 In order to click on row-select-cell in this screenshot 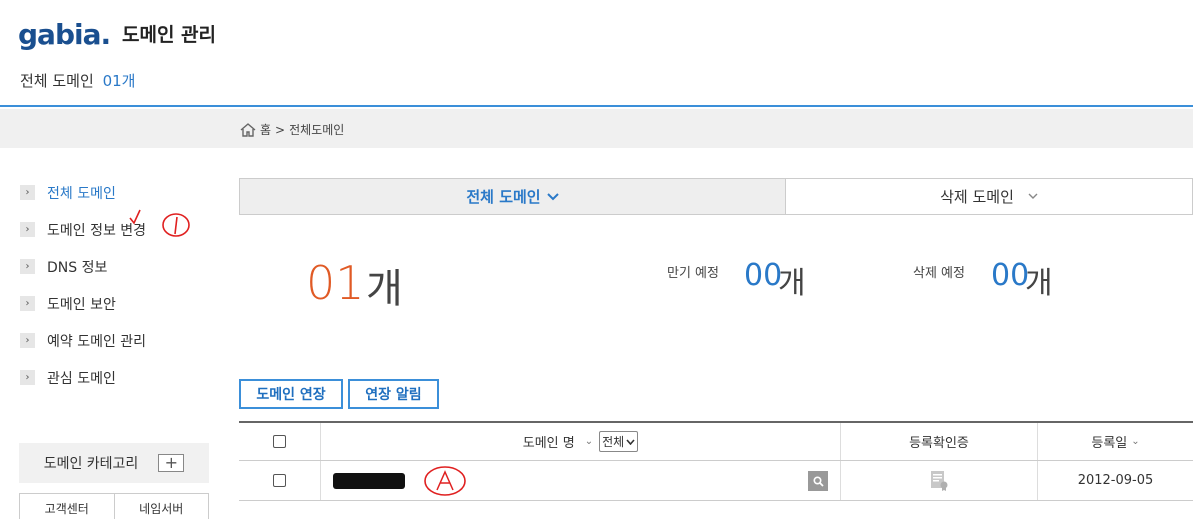, I will do `click(280, 480)`.